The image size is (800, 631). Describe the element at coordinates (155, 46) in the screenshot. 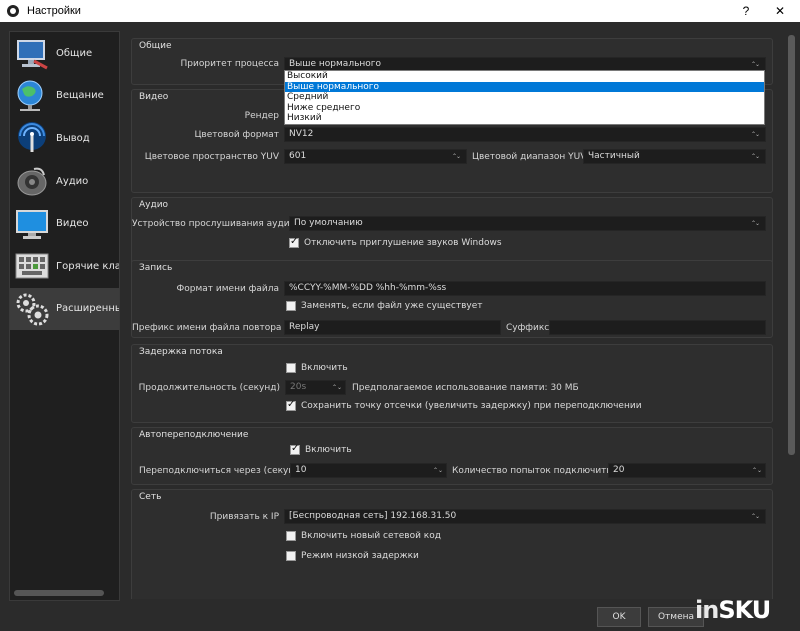

I see `group-title: Общие` at that location.